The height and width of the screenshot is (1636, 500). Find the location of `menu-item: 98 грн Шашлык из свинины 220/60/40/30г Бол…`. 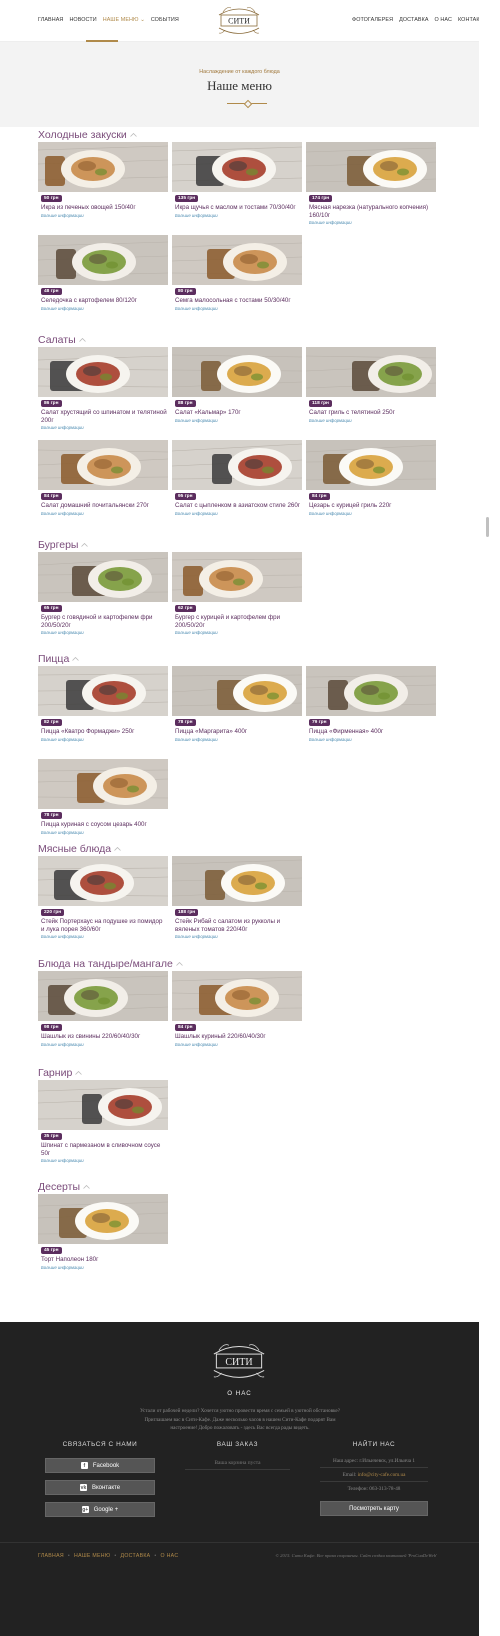

menu-item: 98 грн Шашлык из свинины 220/60/40/30г Бол… is located at coordinates (103, 1016).